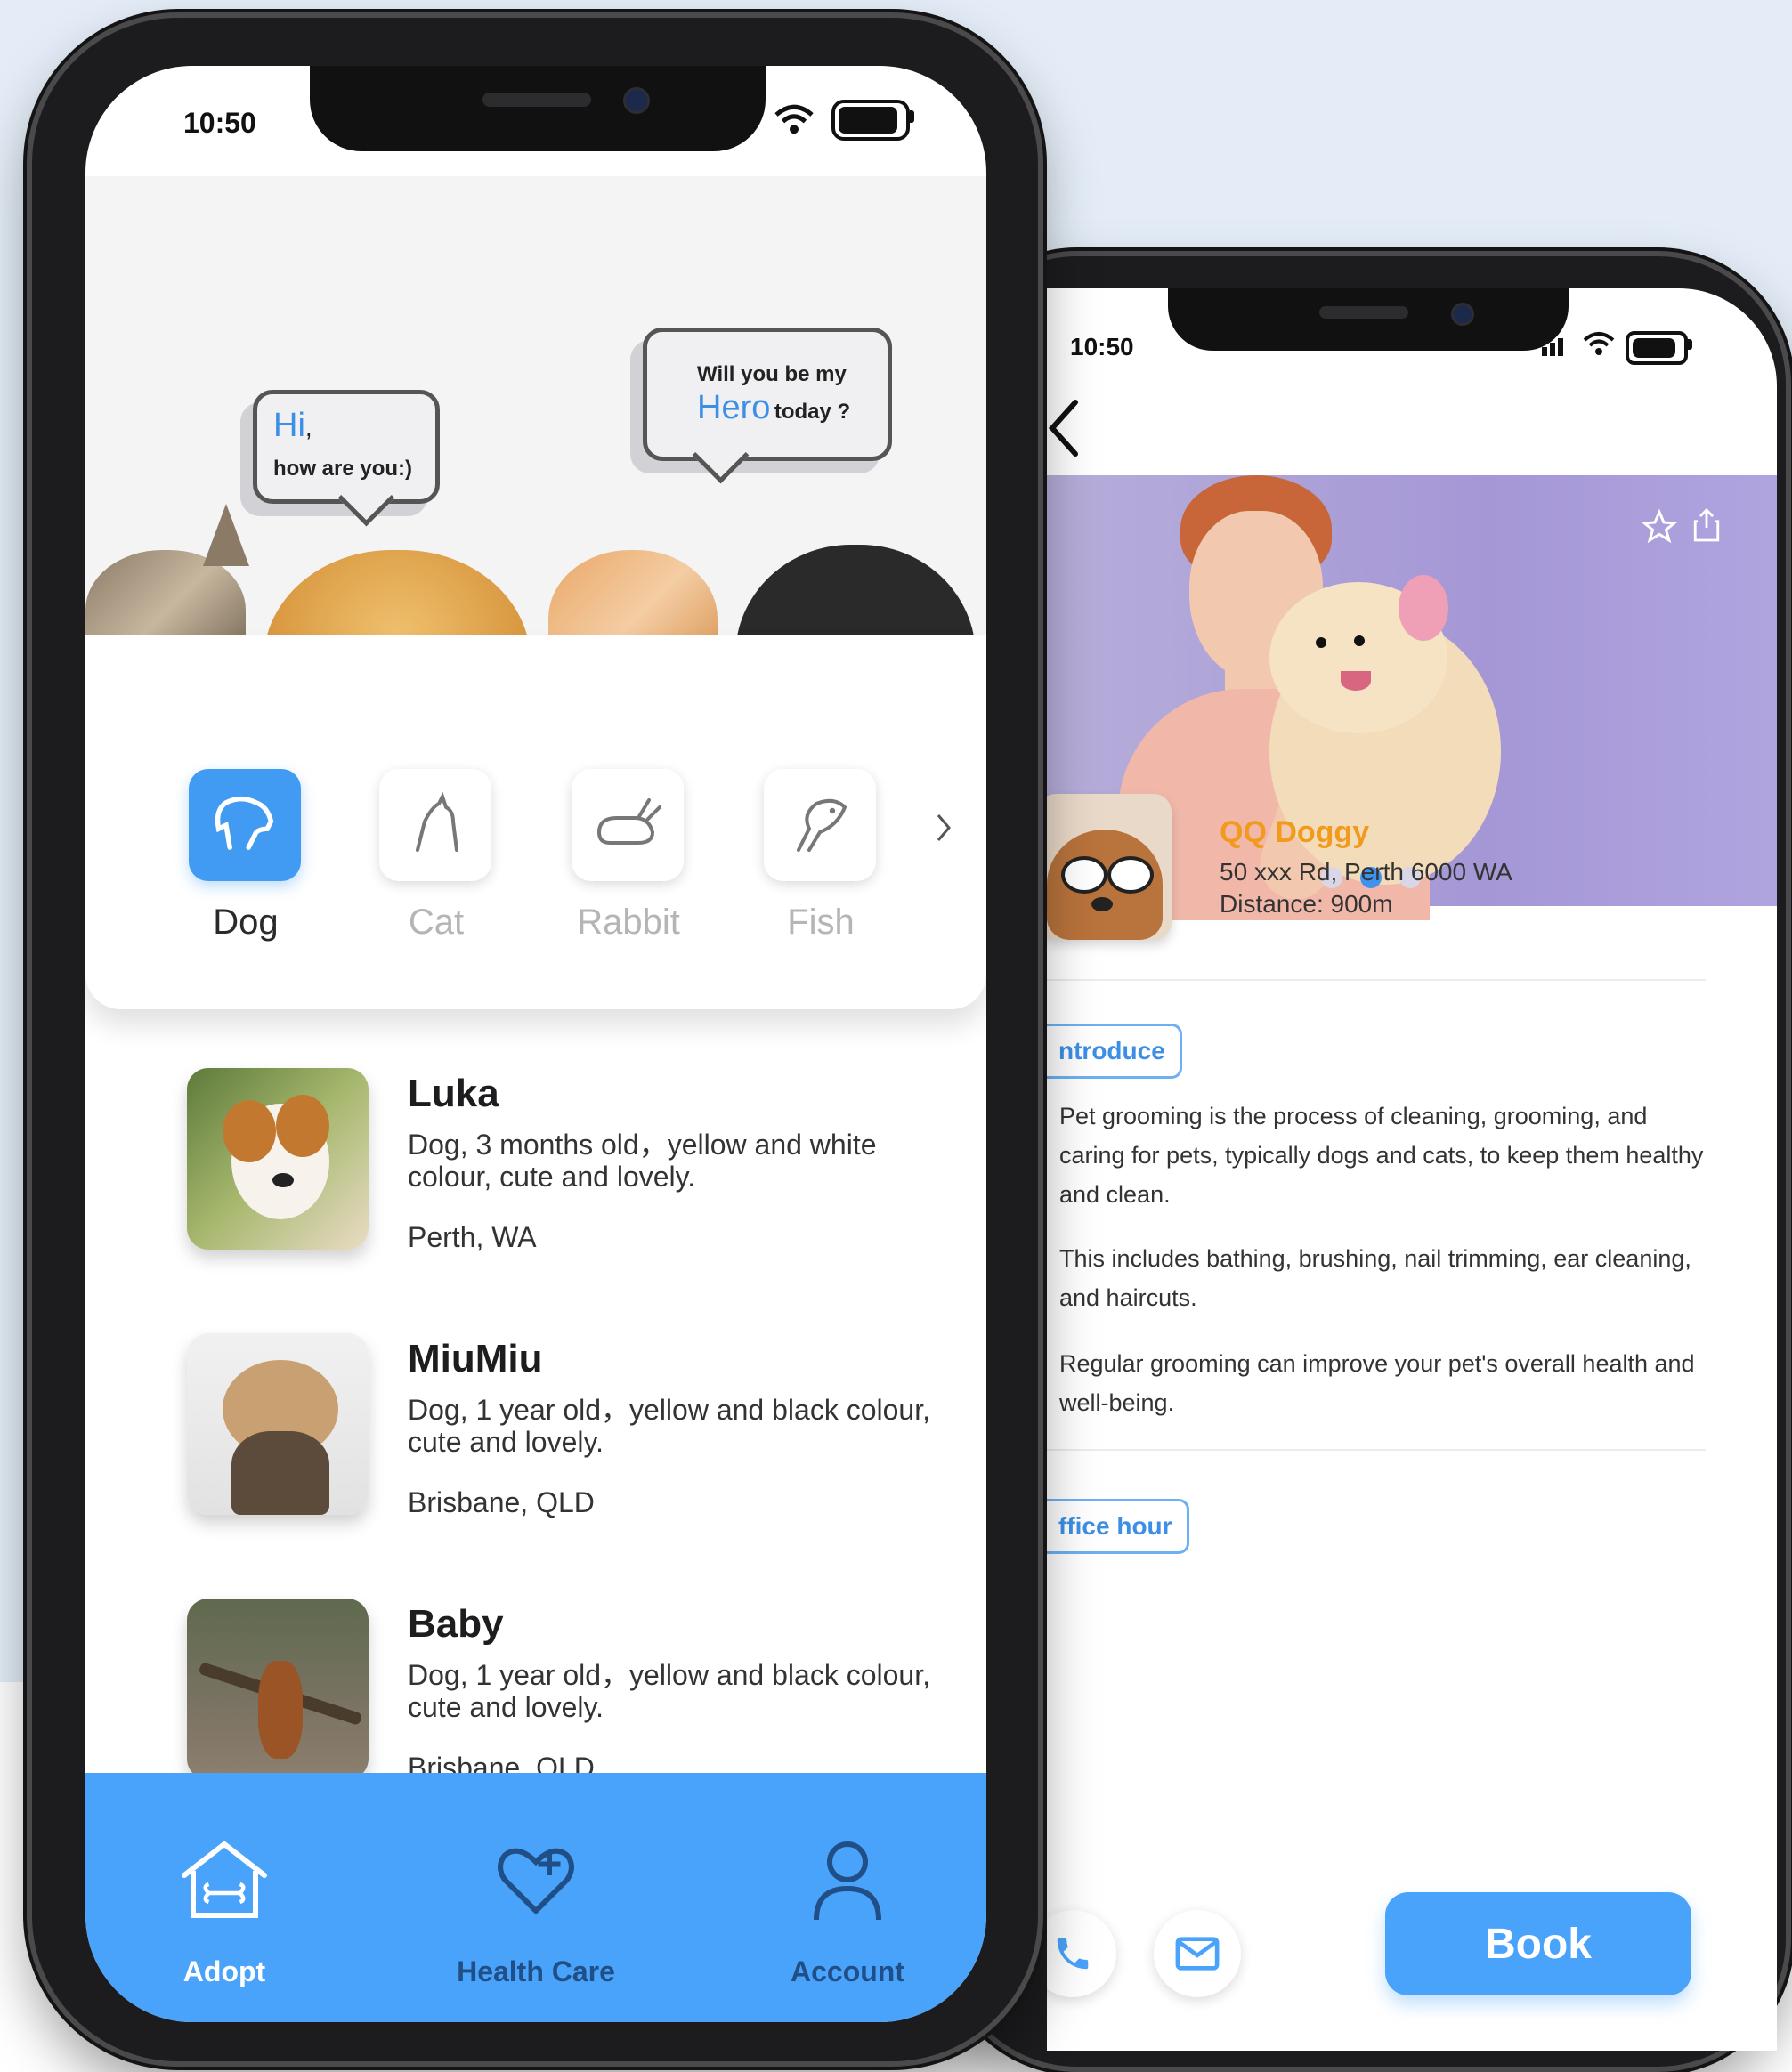 The height and width of the screenshot is (2072, 1792). Describe the element at coordinates (1423, 608) in the screenshot. I see `pomeranian-ear` at that location.